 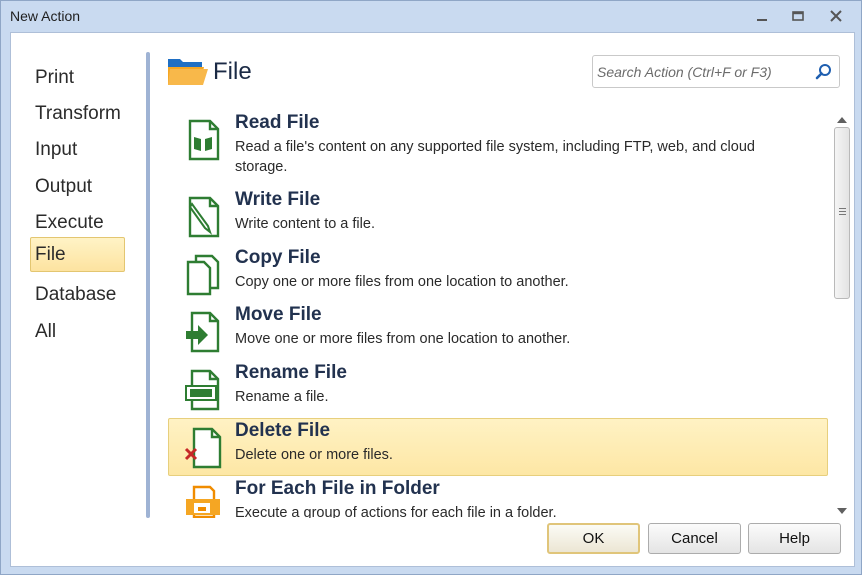 What do you see at coordinates (77, 294) in the screenshot?
I see `nav-item-database: Database` at bounding box center [77, 294].